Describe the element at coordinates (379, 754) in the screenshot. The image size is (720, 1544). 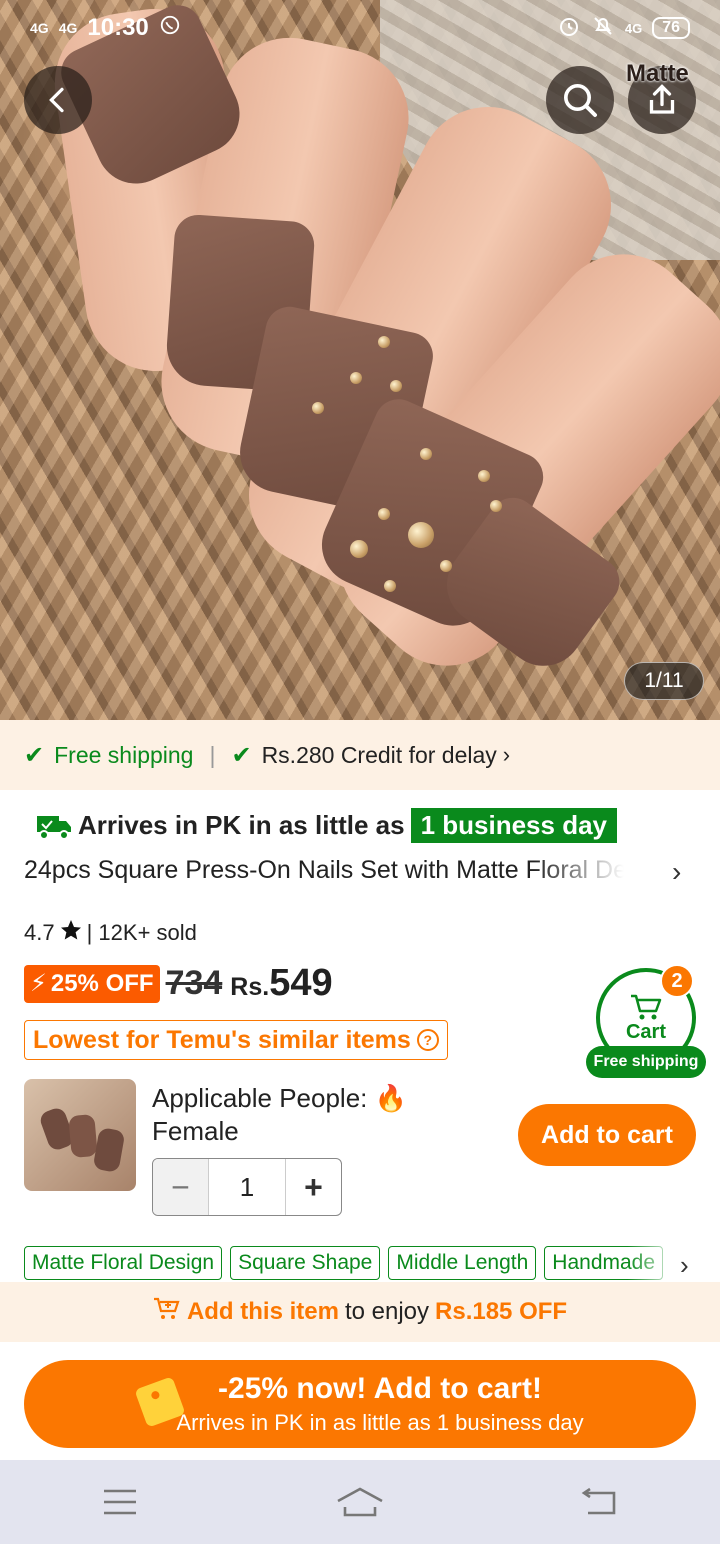
I see `credit-label: Rs.280 Credit for delay` at that location.